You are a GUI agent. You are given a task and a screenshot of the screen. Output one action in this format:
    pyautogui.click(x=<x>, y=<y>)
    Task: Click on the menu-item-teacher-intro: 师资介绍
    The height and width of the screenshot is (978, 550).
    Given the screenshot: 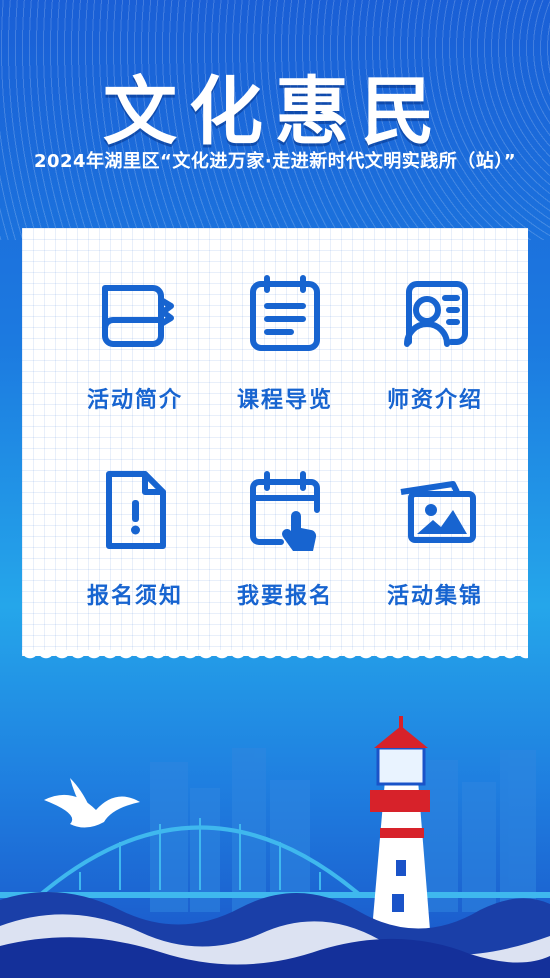 What is the action you would take?
    pyautogui.click(x=435, y=341)
    